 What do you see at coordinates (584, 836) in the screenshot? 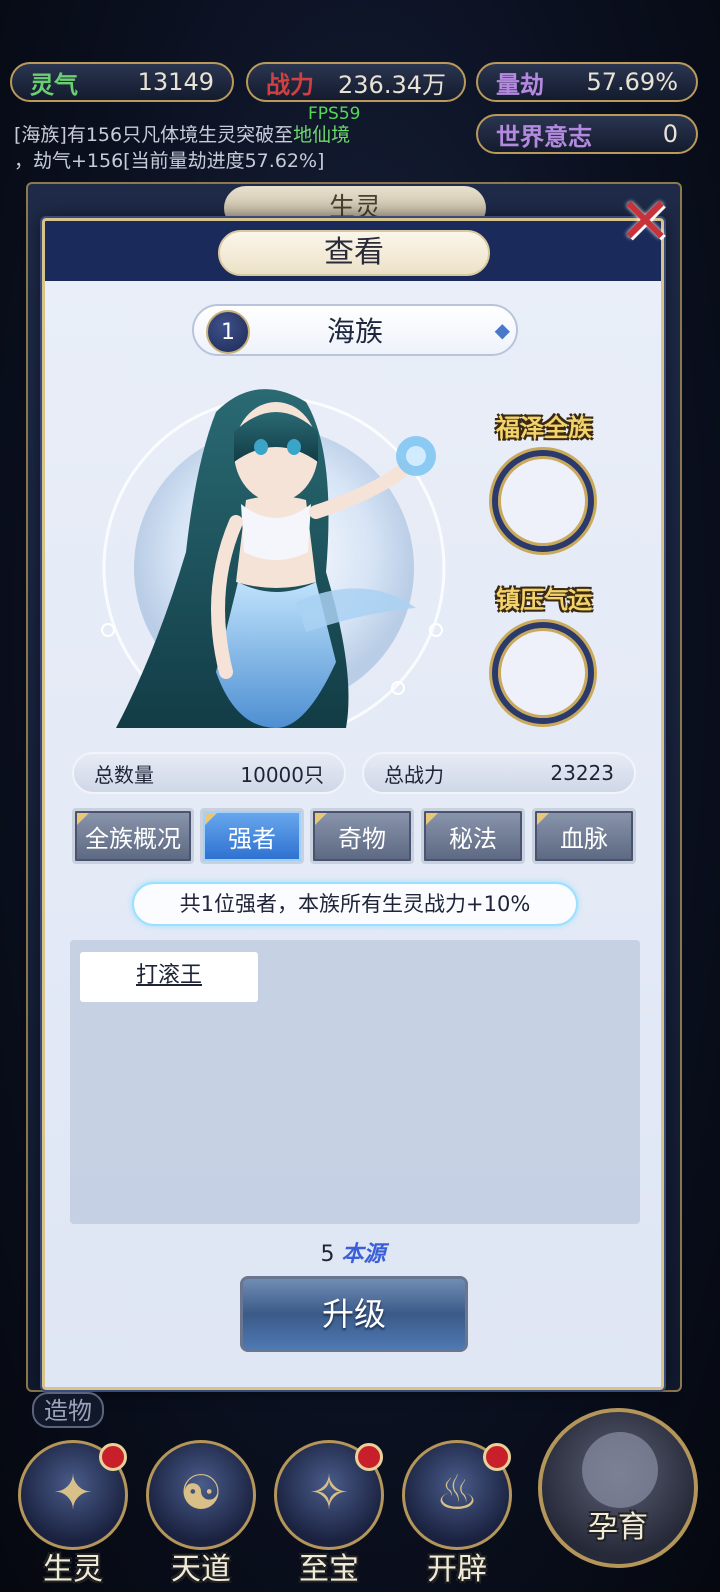
I see `tab-bloodline: 血脉` at bounding box center [584, 836].